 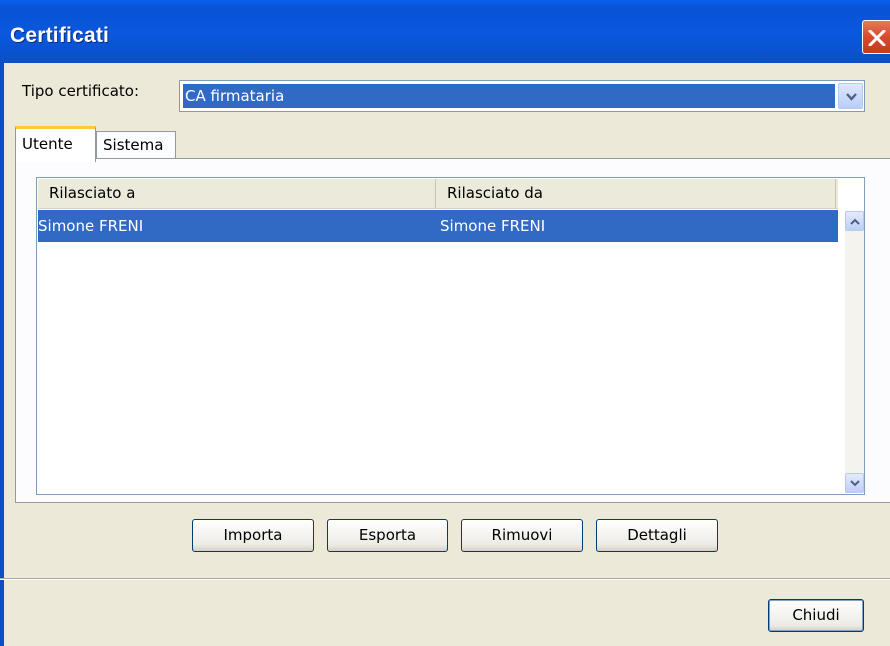 I want to click on separator, so click(x=445, y=579).